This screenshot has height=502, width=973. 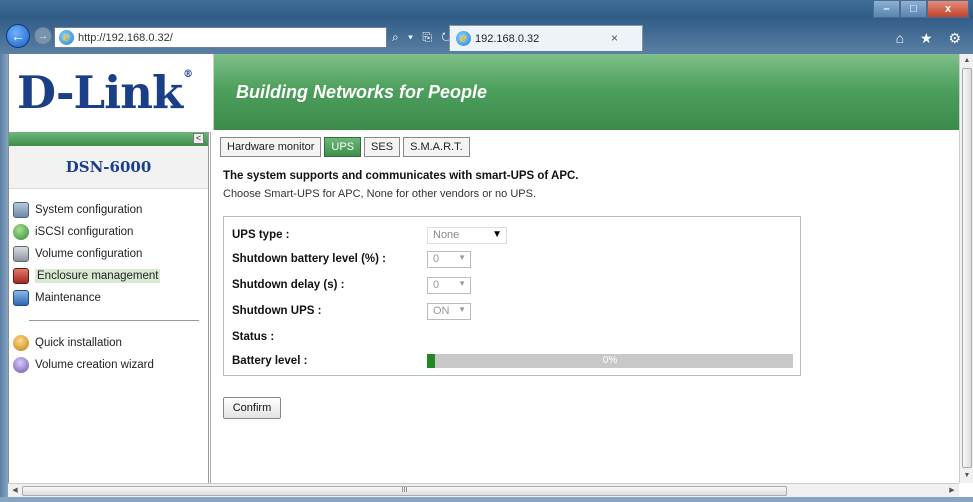 I want to click on horizontal-scroll-thumb: III, so click(x=404, y=491).